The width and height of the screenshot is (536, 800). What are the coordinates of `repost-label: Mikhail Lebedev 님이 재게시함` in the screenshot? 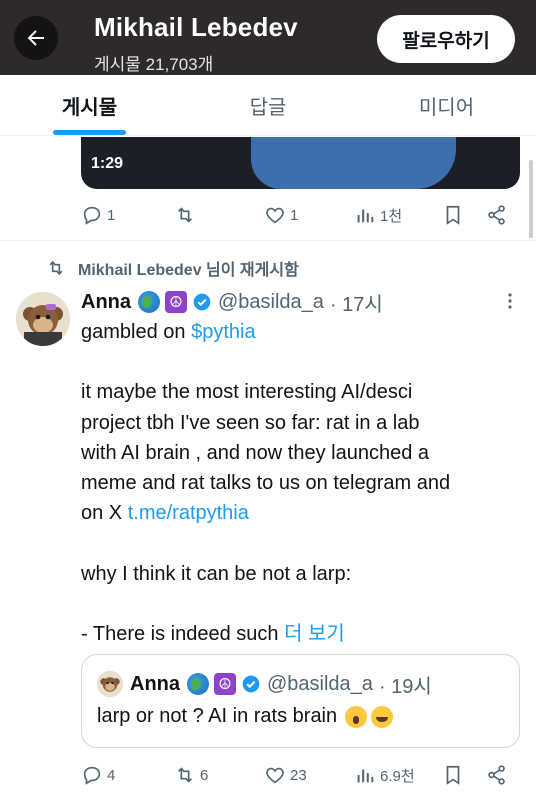 It's located at (172, 268).